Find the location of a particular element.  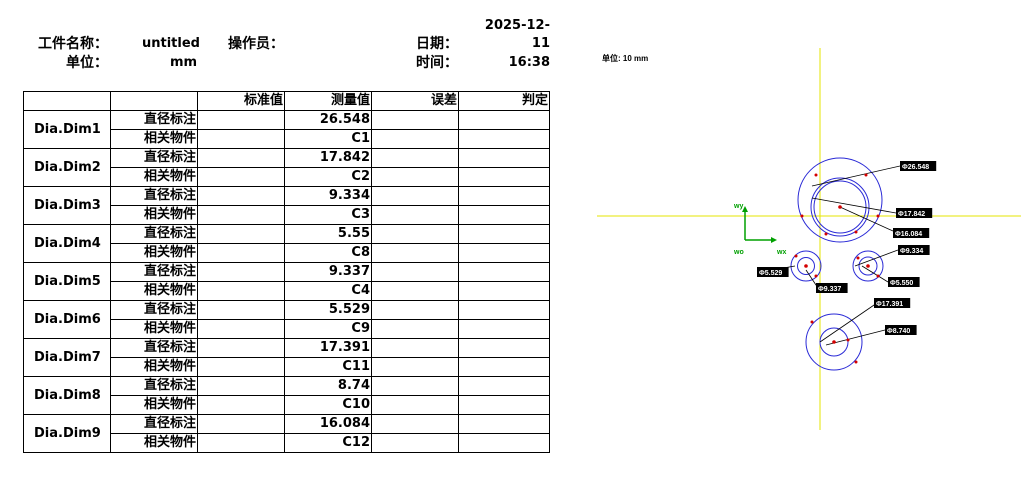

dimension-label: Φ16.084 is located at coordinates (908, 234).